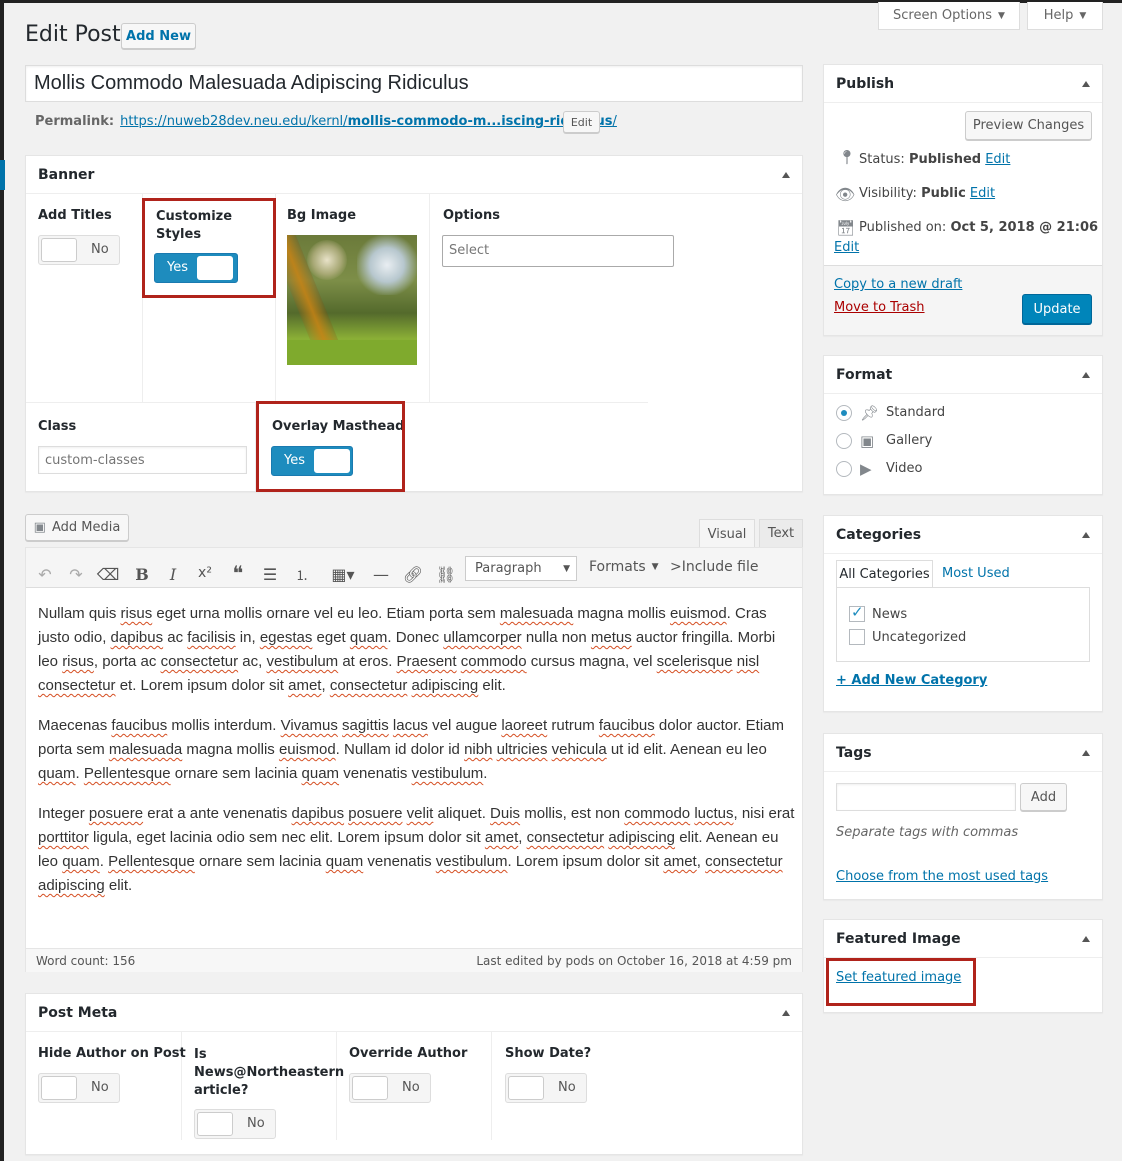 The image size is (1122, 1161). I want to click on format-label-video: Video, so click(904, 468).